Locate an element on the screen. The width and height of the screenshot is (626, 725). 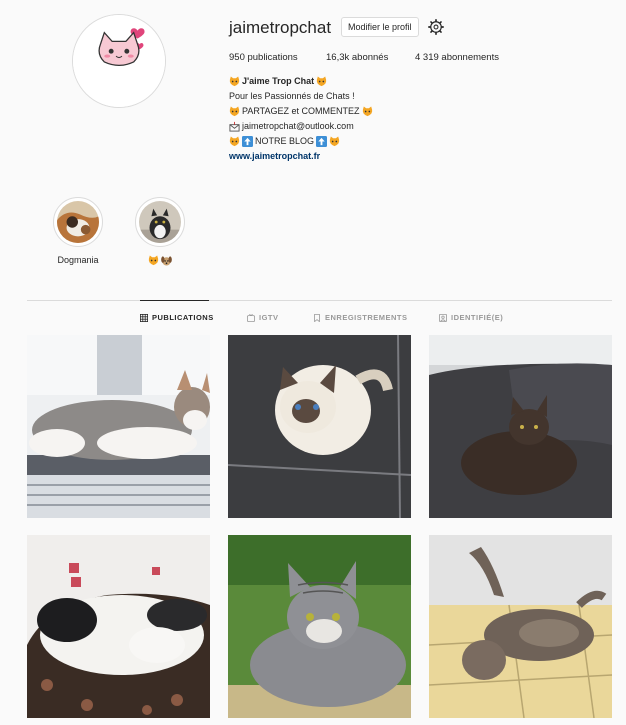
tab-tagged: IDENTIFIÉ(E) is located at coordinates (471, 317).